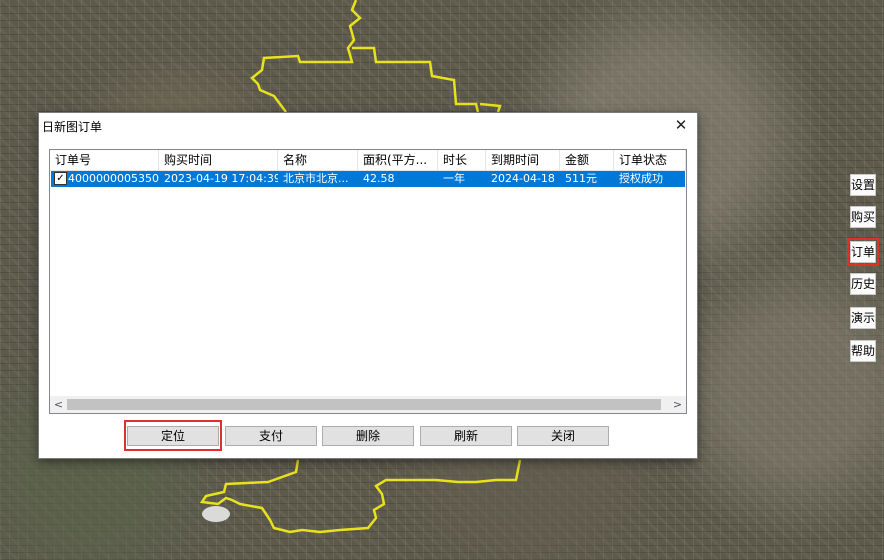 The height and width of the screenshot is (560, 884). Describe the element at coordinates (863, 351) in the screenshot. I see `side-tab-help: 帮助` at that location.